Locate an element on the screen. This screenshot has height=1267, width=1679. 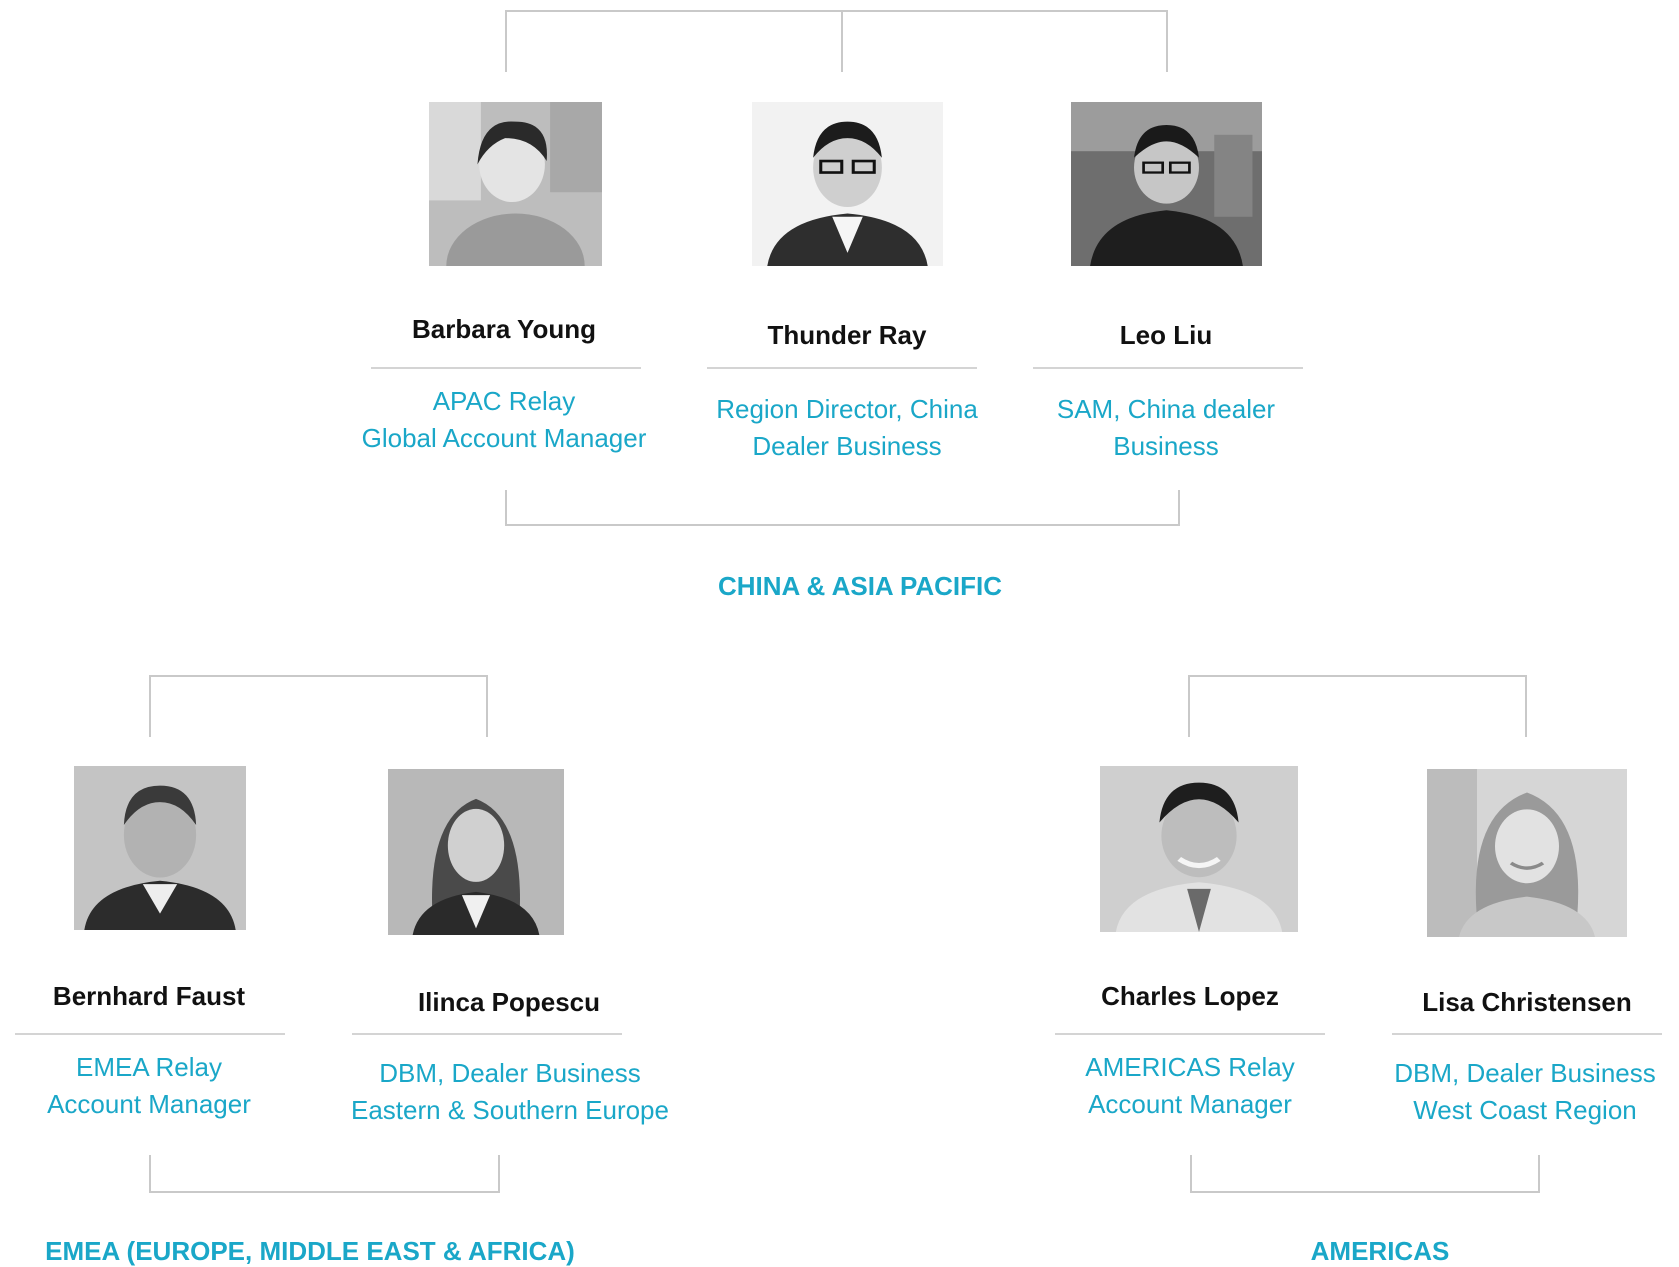
barbara-young-divider is located at coordinates (506, 368).